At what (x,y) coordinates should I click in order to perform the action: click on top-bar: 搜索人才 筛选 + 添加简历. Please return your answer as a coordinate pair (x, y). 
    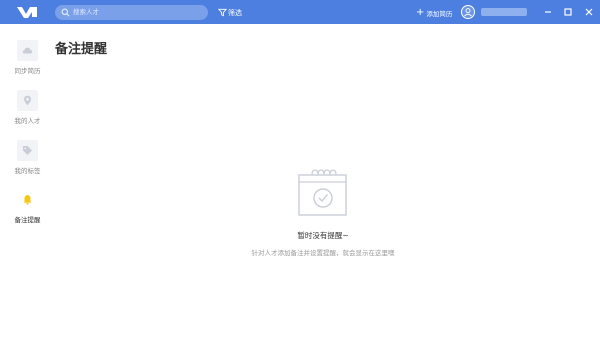
    Looking at the image, I should click on (300, 12).